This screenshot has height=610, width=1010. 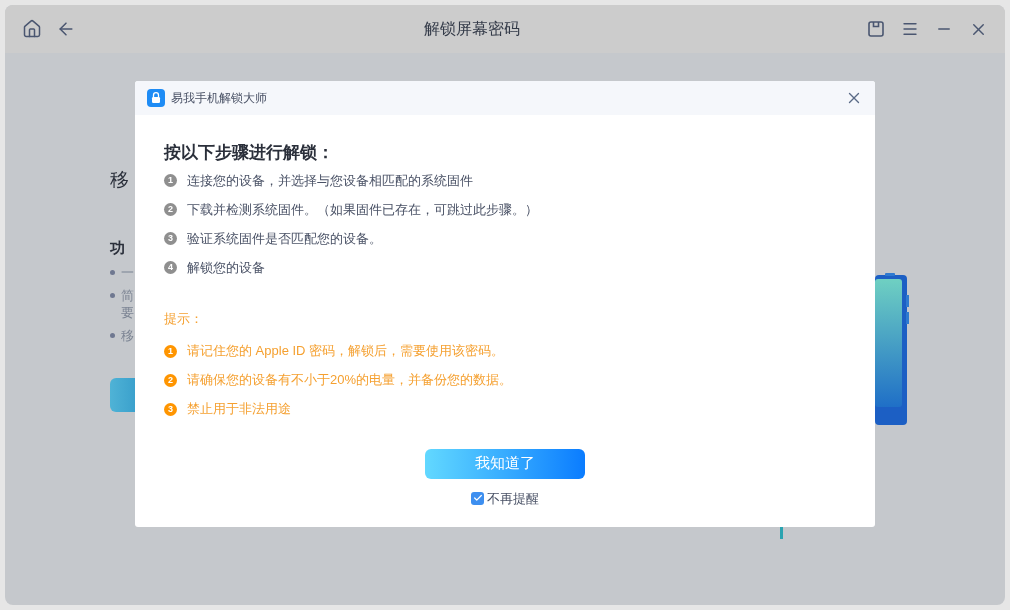 I want to click on dont-remind-checkbox: 不再提醒, so click(x=505, y=498).